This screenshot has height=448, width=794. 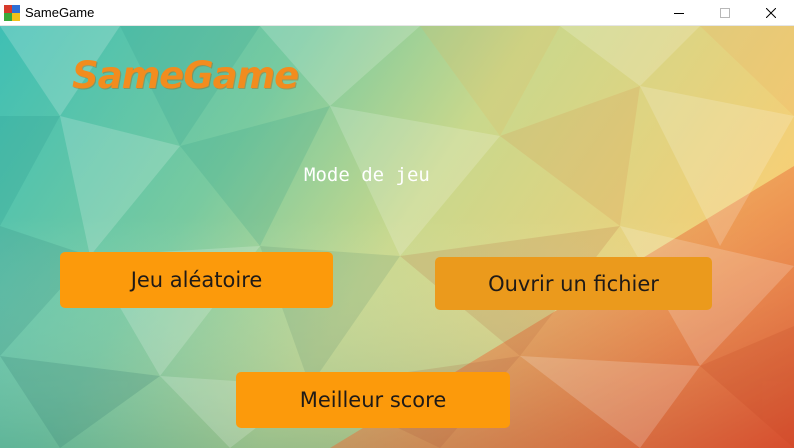 I want to click on close-icon, so click(x=771, y=13).